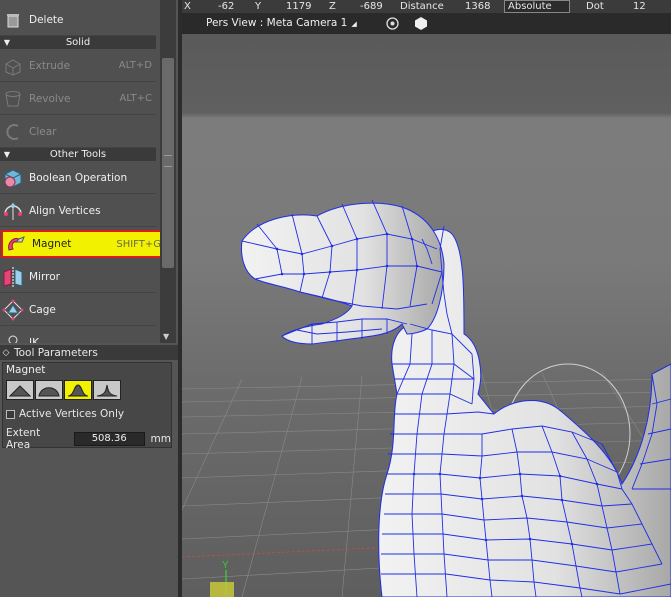 Image resolution: width=671 pixels, height=597 pixels. Describe the element at coordinates (78, 335) in the screenshot. I see `tool-ik: IK` at that location.